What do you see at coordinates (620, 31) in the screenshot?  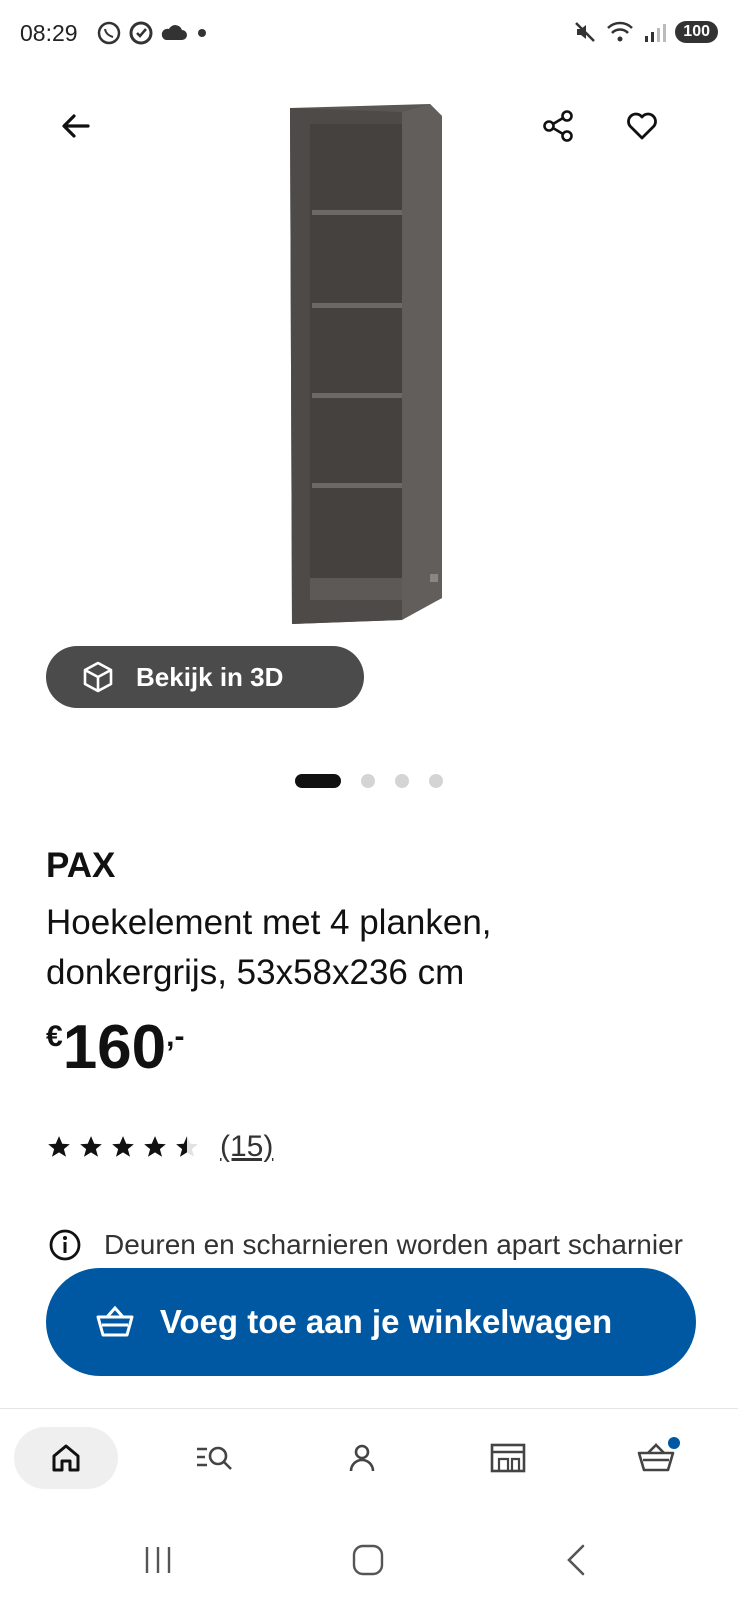 I see `wifi-icon` at bounding box center [620, 31].